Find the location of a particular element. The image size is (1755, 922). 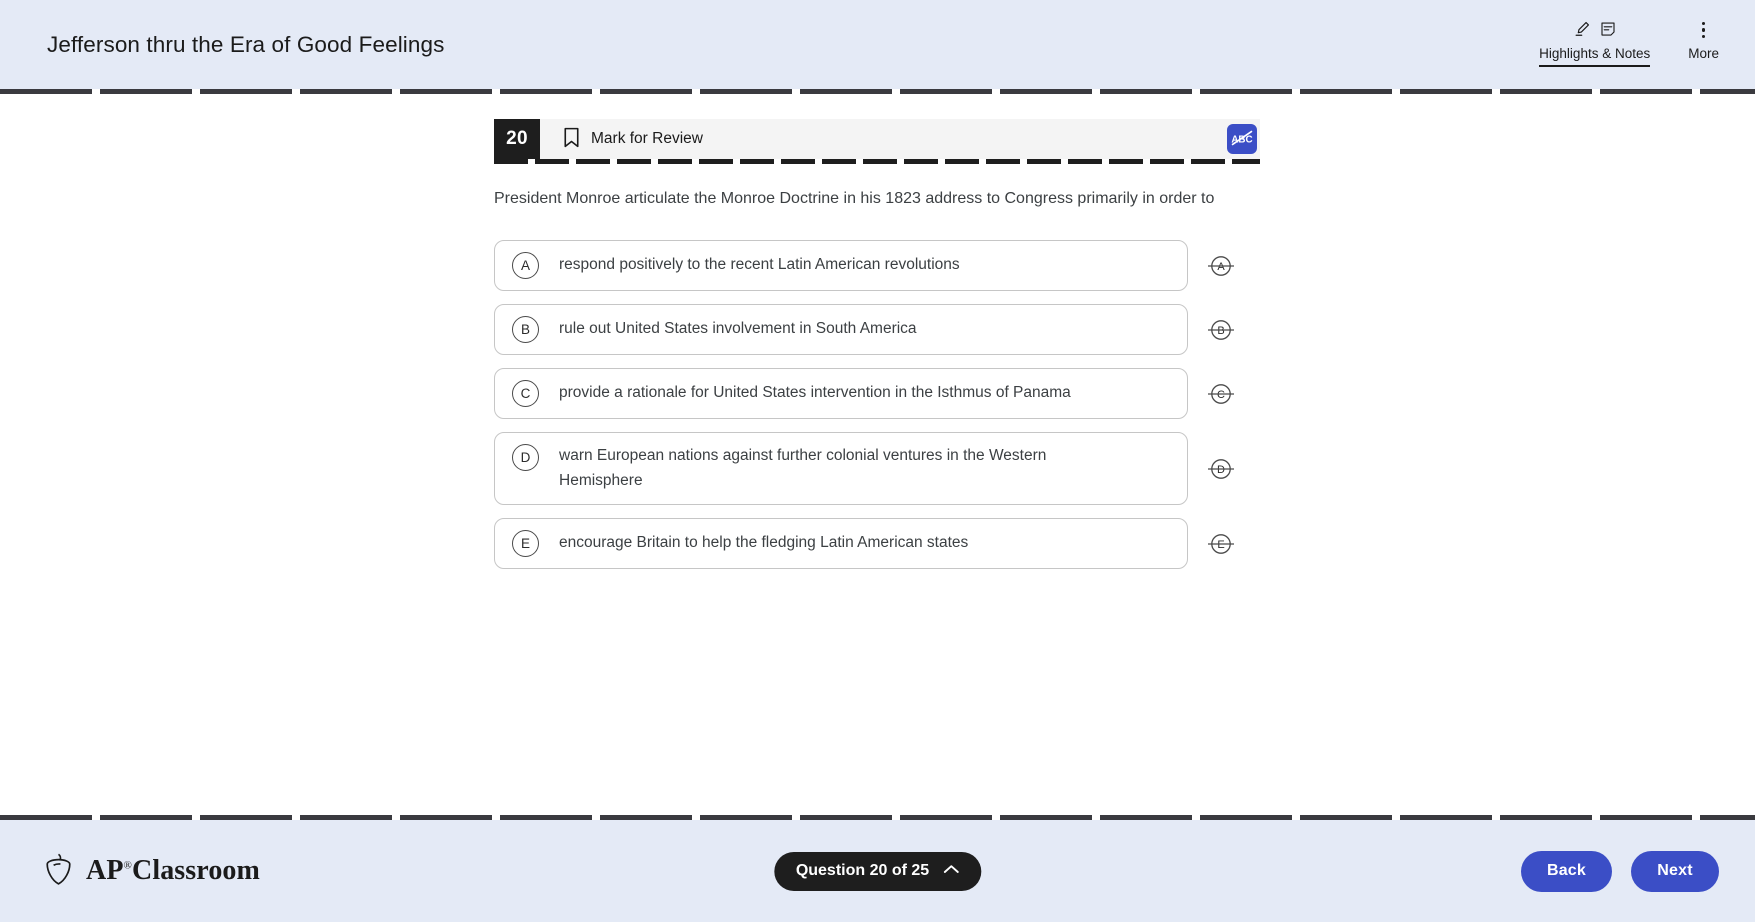

eliminate-choice-c-button: C is located at coordinates (1221, 394).